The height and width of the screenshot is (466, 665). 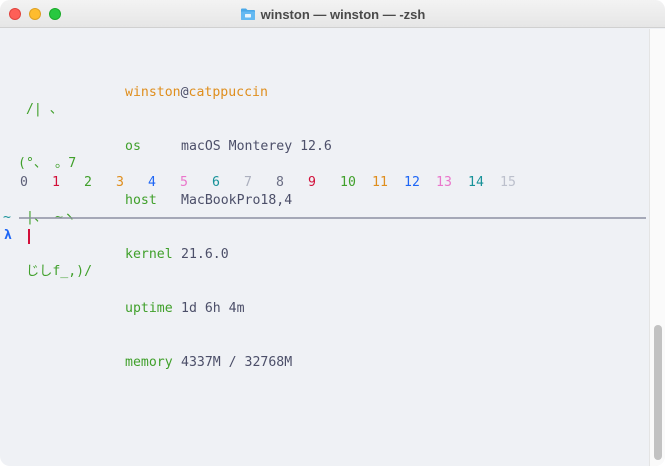 I want to click on separator-rule, so click(x=332, y=218).